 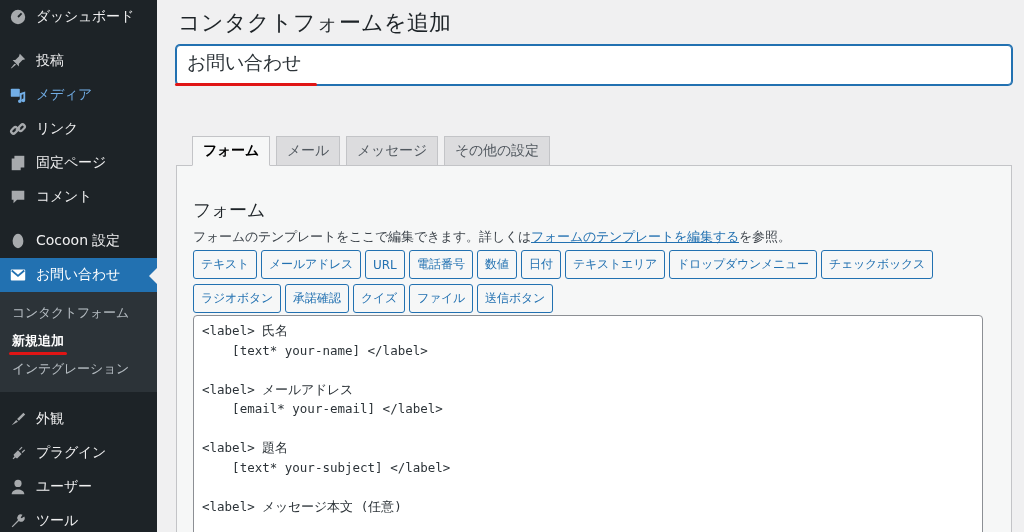 What do you see at coordinates (70, 369) in the screenshot?
I see `submenu-item: インテグレーション` at bounding box center [70, 369].